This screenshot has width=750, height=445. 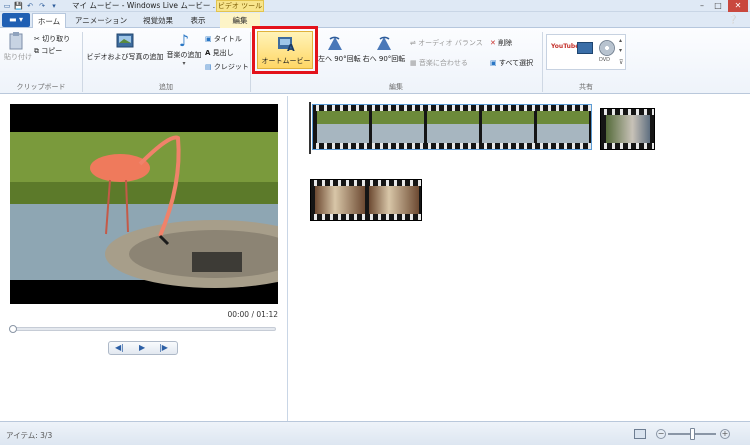 I want to click on playhead-cursor, so click(x=310, y=128).